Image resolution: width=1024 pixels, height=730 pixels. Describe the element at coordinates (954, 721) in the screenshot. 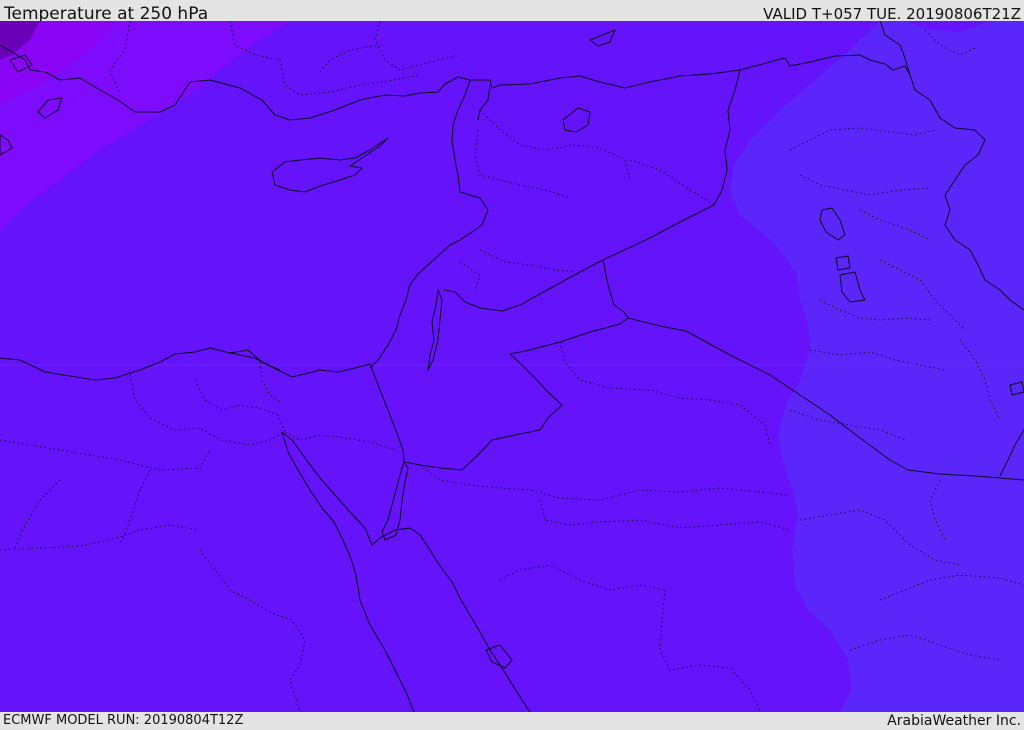

I see `provider-credit: ArabiaWeather Inc.` at that location.